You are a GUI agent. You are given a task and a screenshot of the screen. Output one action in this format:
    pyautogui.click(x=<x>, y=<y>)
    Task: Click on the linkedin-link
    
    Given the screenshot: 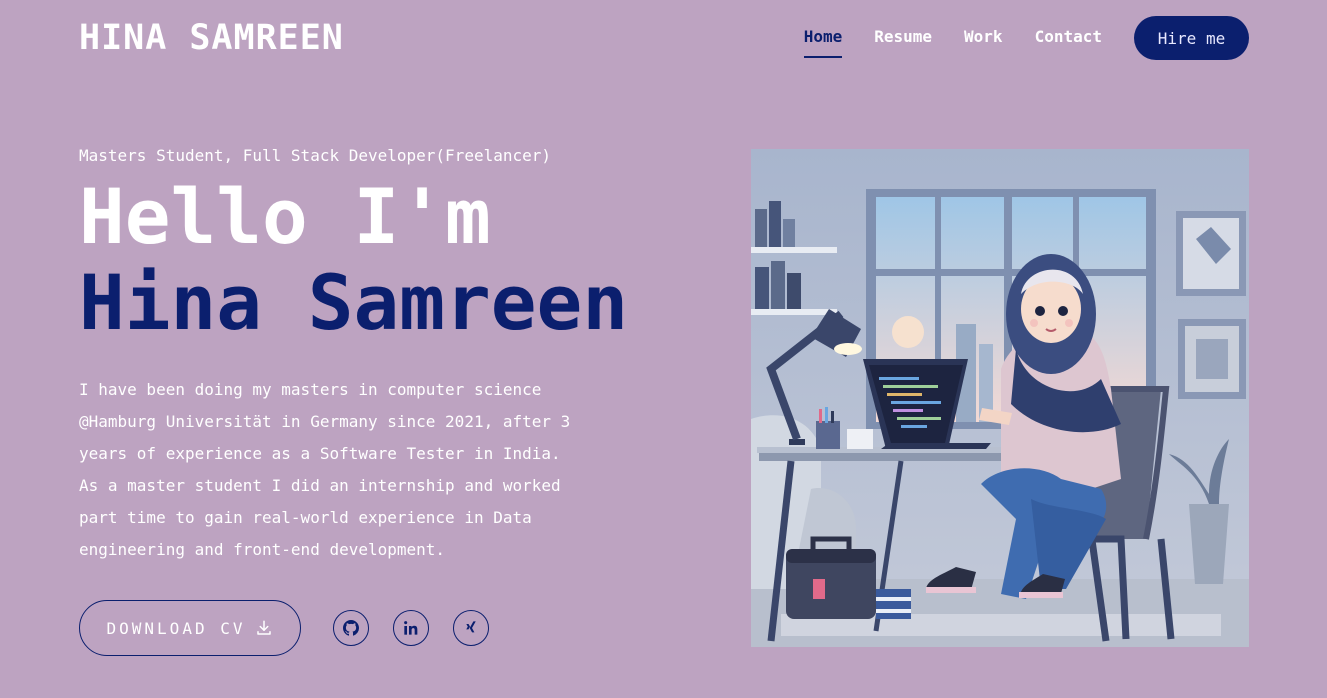 What is the action you would take?
    pyautogui.click(x=411, y=628)
    